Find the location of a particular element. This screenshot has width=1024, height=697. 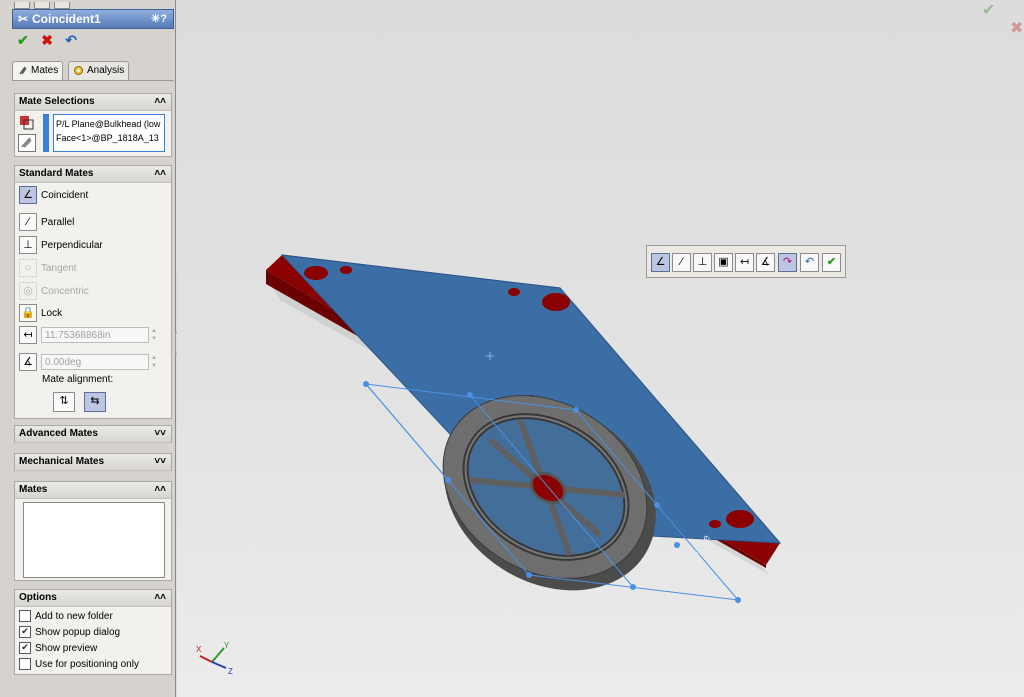

tab-mates: Mates is located at coordinates (38, 70).